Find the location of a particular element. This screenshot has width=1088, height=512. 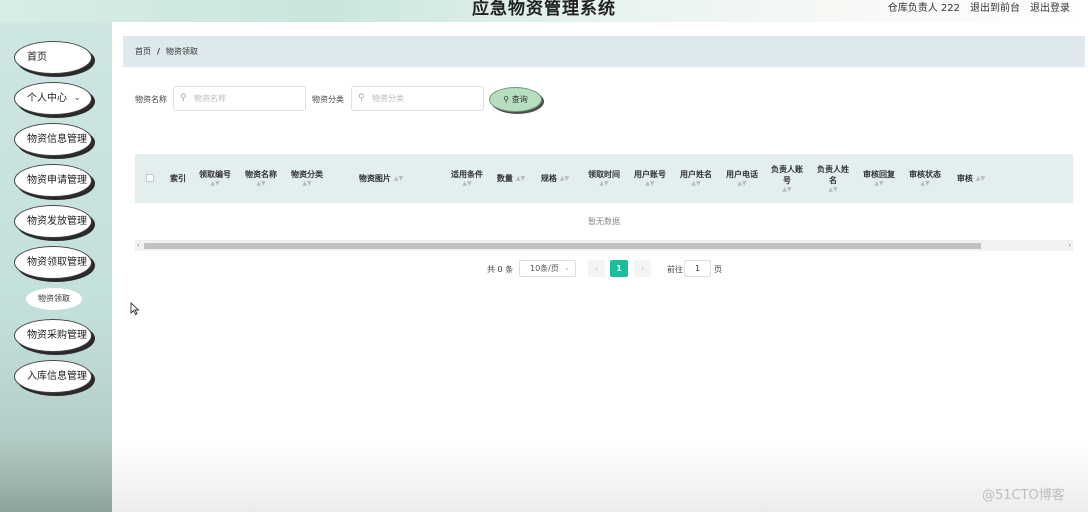

logout-link: 退出登录 is located at coordinates (1050, 7).